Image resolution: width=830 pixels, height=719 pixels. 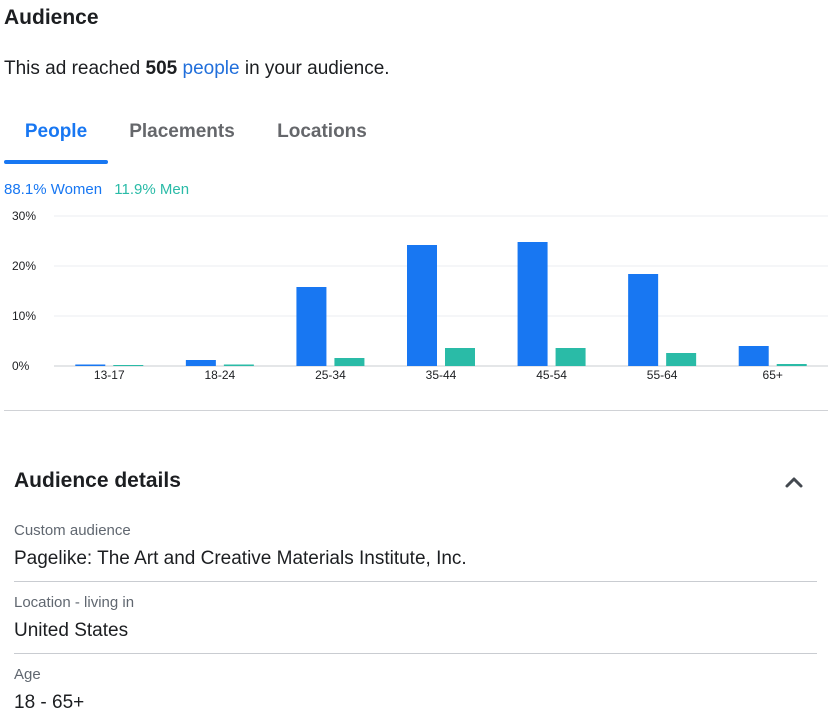 What do you see at coordinates (51, 17) in the screenshot?
I see `audience-title: Audience` at bounding box center [51, 17].